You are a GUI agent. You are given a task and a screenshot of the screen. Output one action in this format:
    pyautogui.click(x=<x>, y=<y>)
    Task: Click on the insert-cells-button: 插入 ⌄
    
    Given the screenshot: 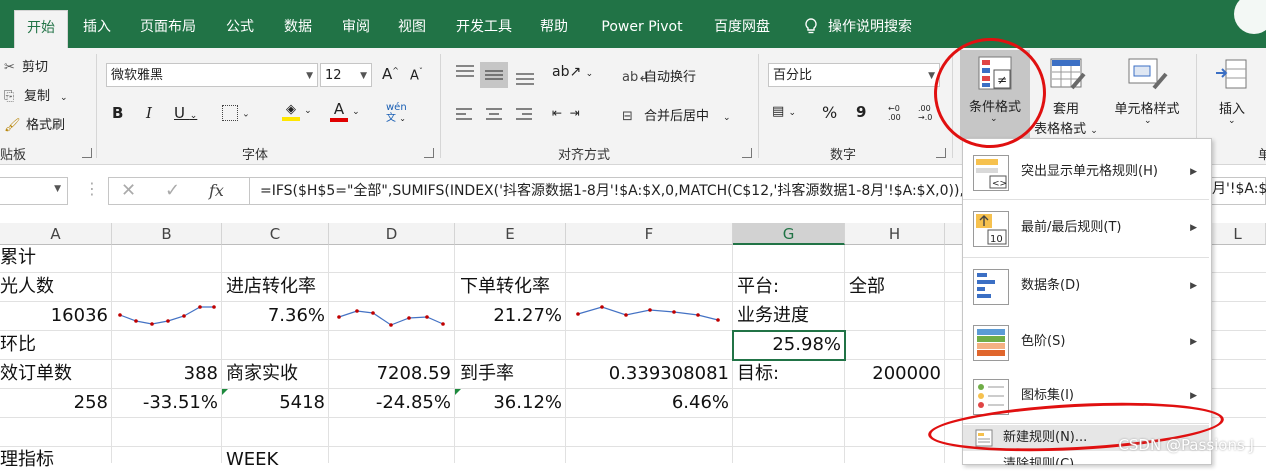 What is the action you would take?
    pyautogui.click(x=1232, y=95)
    